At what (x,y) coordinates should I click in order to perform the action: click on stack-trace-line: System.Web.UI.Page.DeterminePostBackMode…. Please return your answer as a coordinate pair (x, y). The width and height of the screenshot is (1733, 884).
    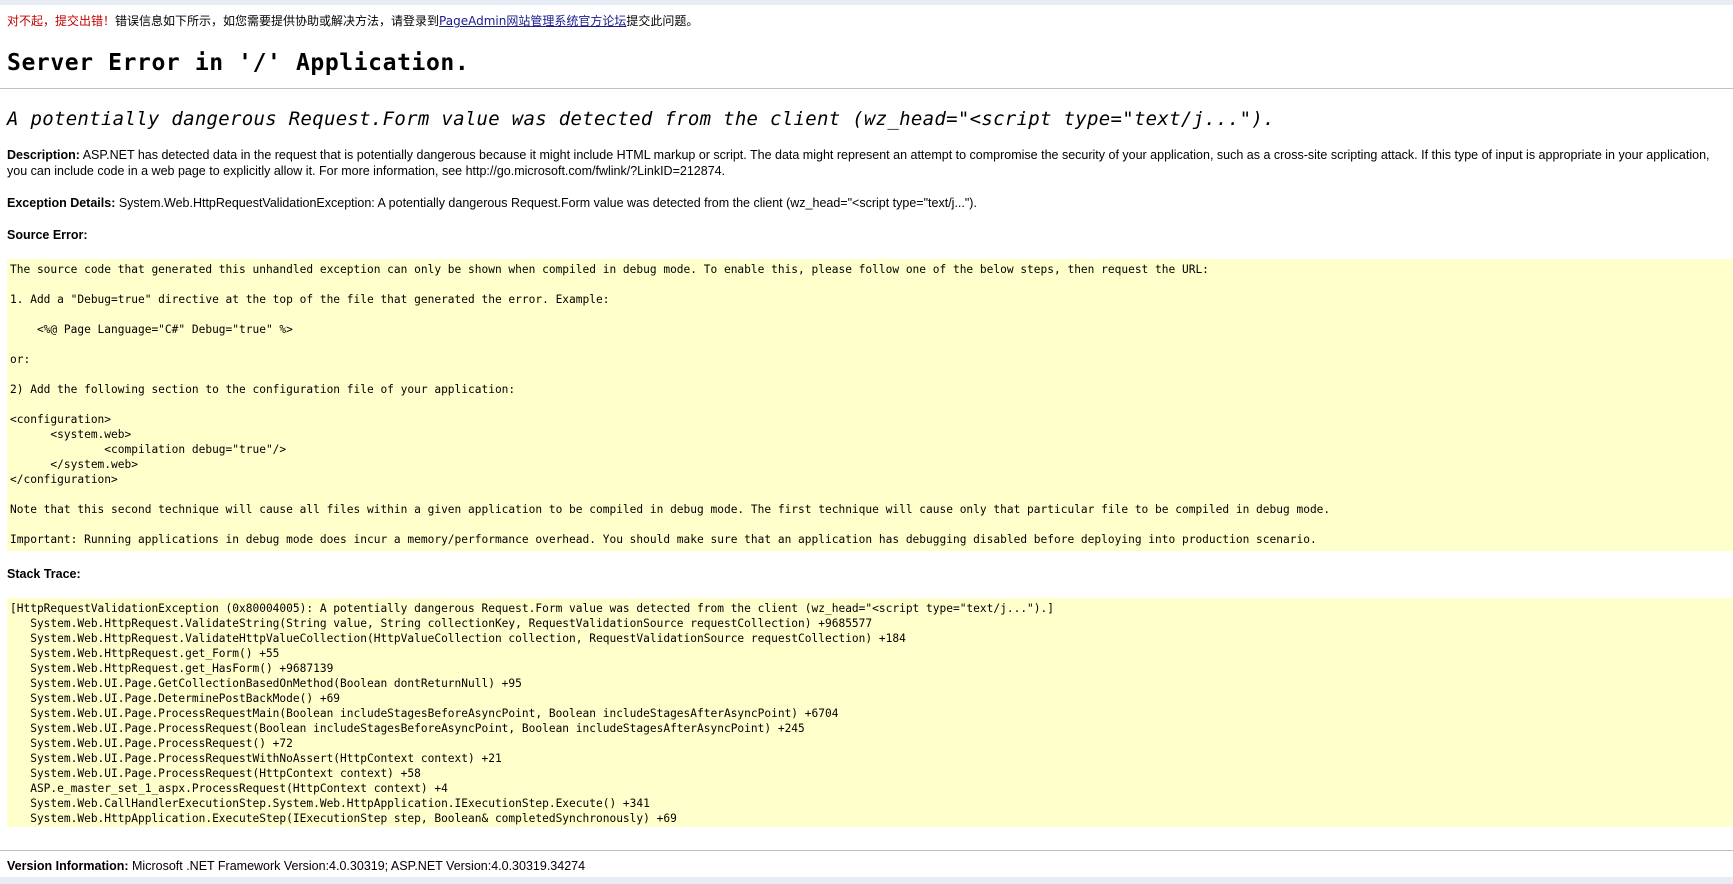
    Looking at the image, I should click on (175, 698).